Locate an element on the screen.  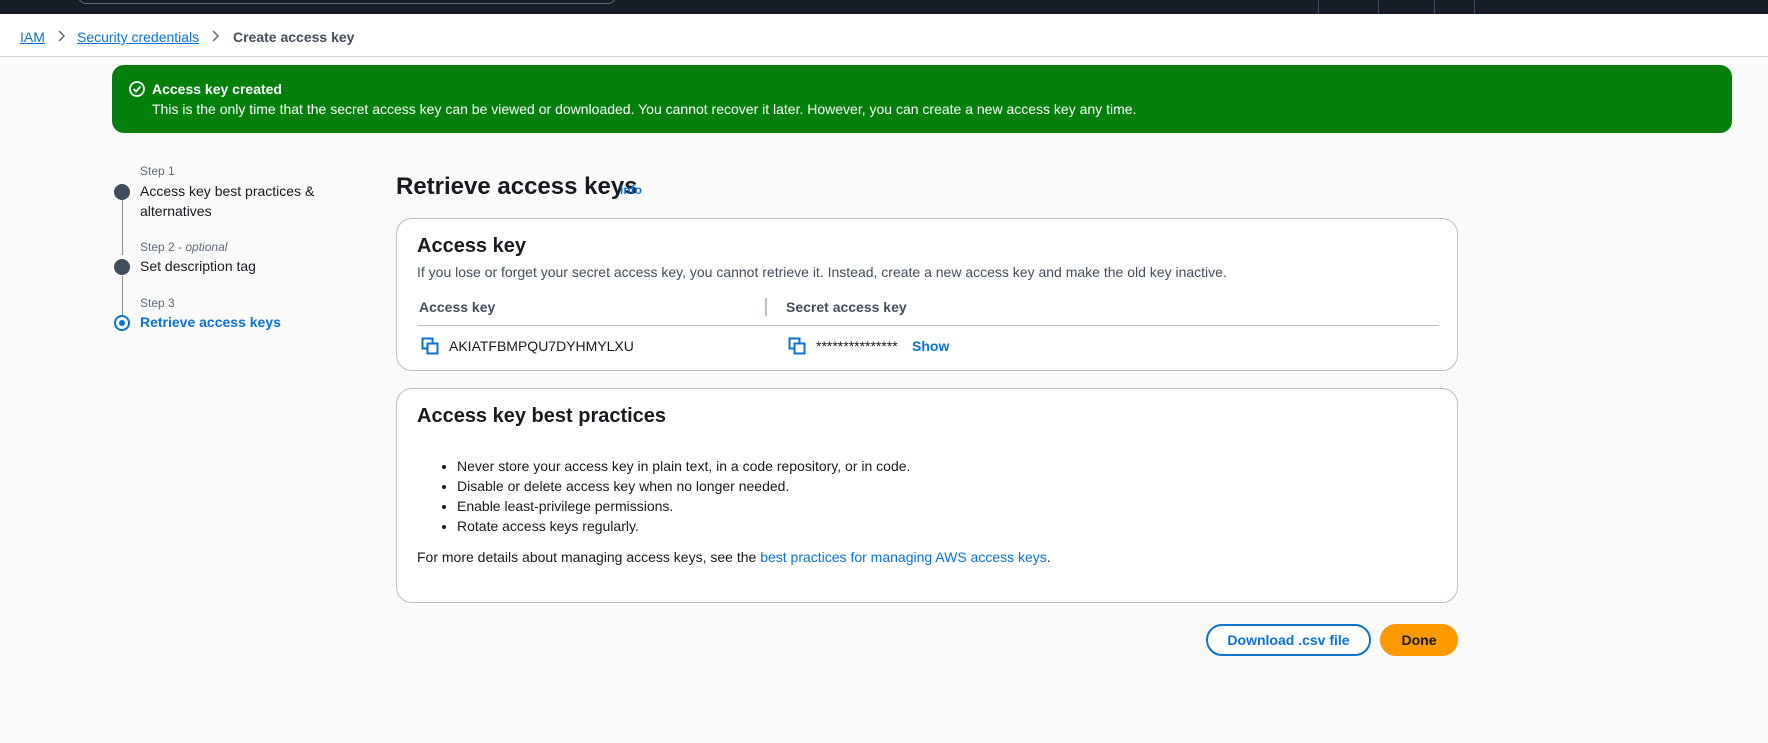
step-3-number: Step 3 is located at coordinates (157, 303).